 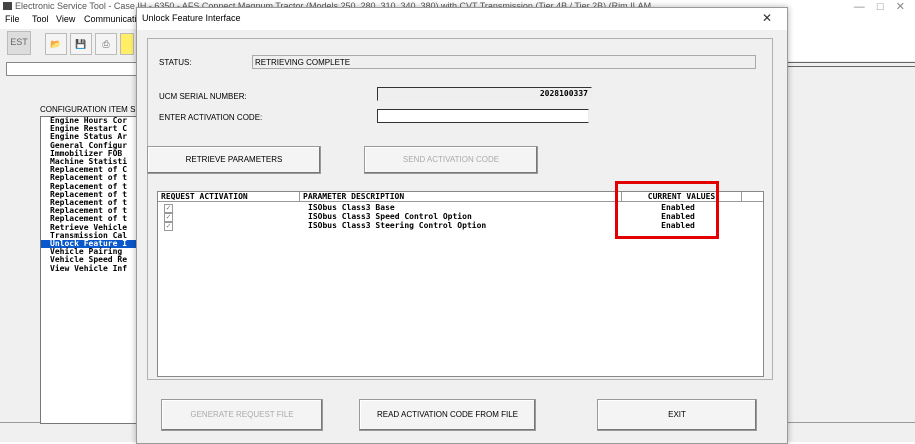 What do you see at coordinates (40, 19) in the screenshot?
I see `menu-tool: Tool` at bounding box center [40, 19].